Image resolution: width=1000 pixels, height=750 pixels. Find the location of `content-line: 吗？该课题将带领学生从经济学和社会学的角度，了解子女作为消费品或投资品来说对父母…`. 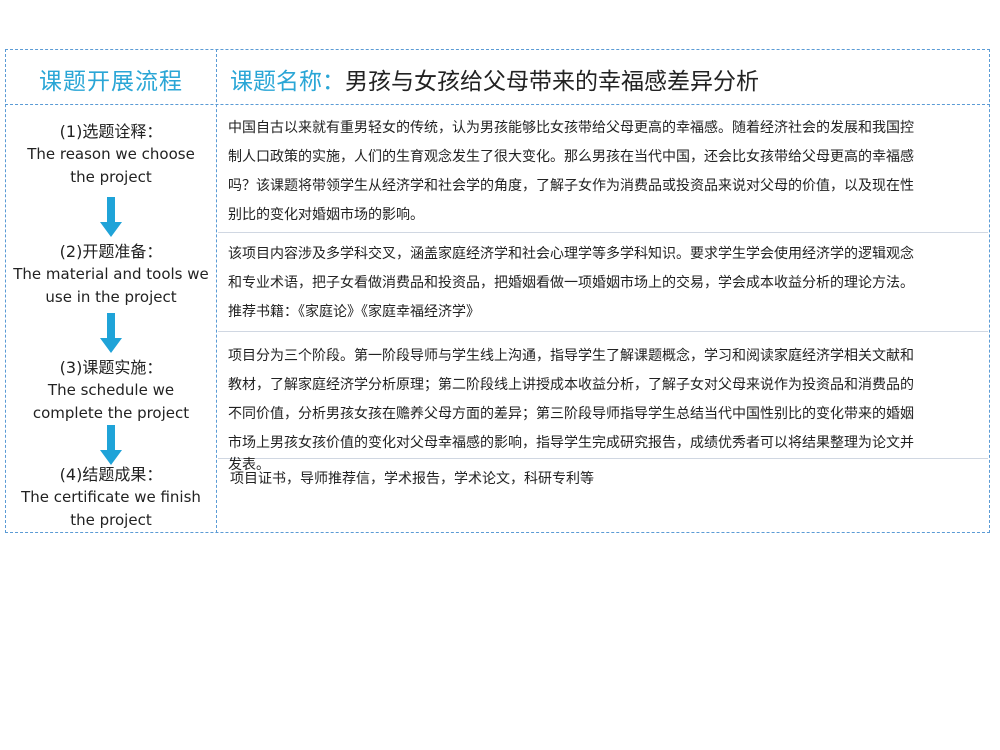

content-line: 吗？该课题将带领学生从经济学和社会学的角度，了解子女作为消费品或投资品来说对父母… is located at coordinates (571, 186).